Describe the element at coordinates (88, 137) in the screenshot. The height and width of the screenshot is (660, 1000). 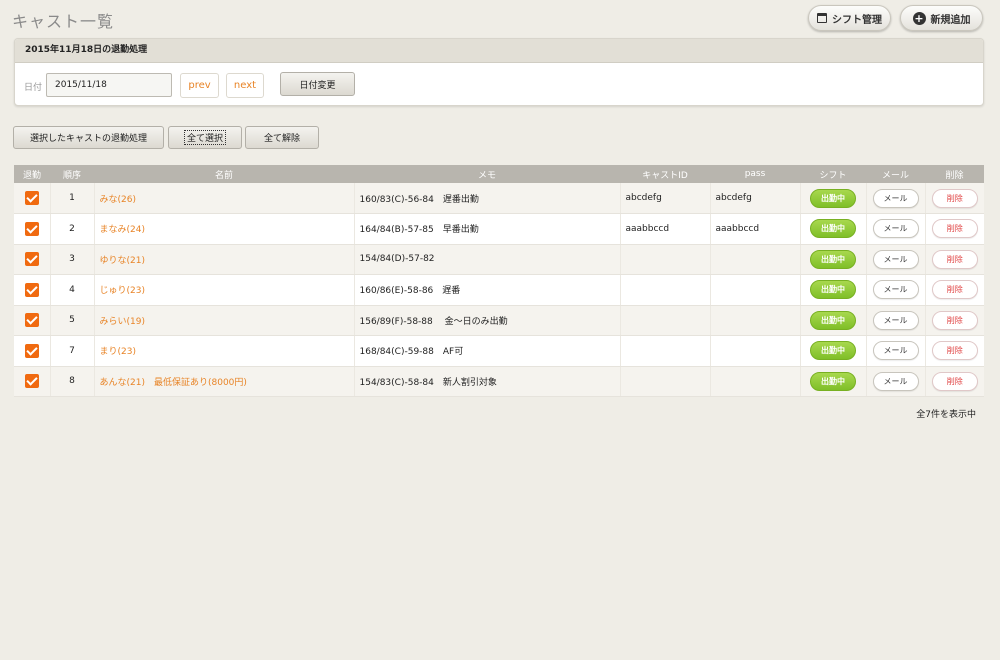
I see `checkout-selected-button: 選択したキャストの退勤処理` at that location.